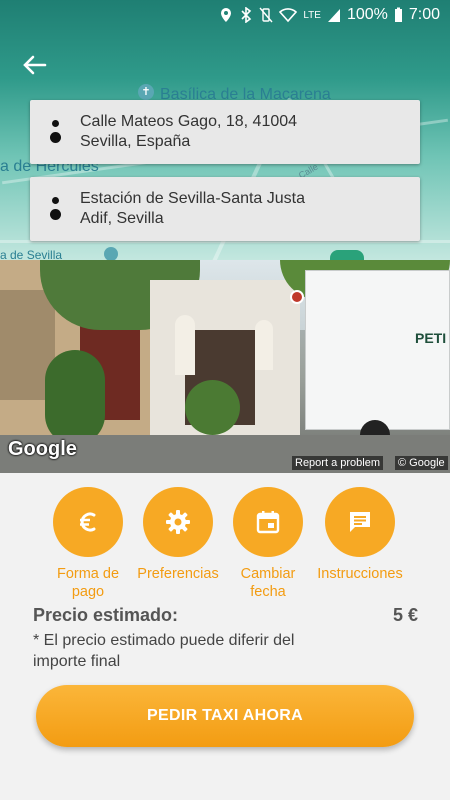 The height and width of the screenshot is (800, 450). Describe the element at coordinates (178, 574) in the screenshot. I see `preferences-label: Preferencias` at that location.